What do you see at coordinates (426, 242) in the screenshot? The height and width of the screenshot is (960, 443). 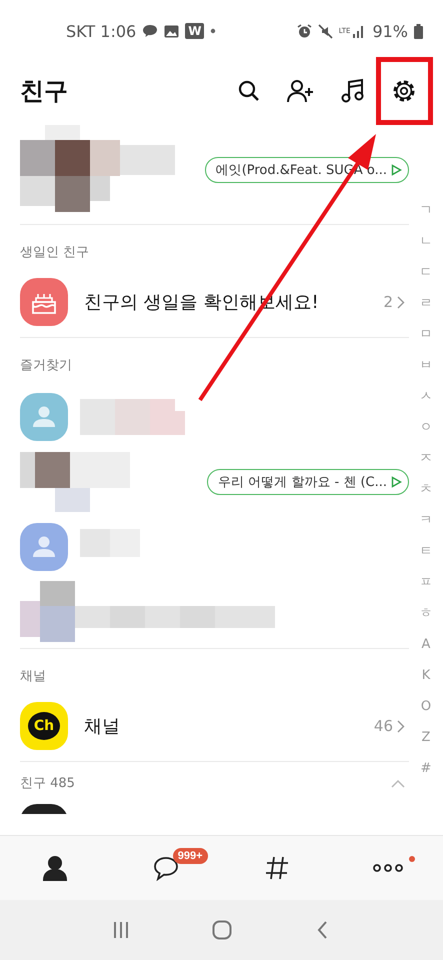 I see `index-letter: ㄴ` at bounding box center [426, 242].